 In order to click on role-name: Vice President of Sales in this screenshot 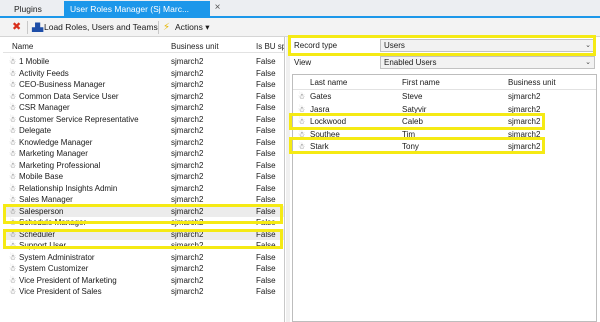, I will do `click(60, 291)`.